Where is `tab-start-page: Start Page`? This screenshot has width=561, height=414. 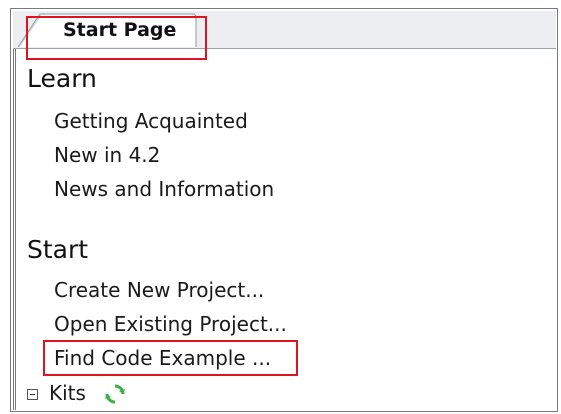
tab-start-page: Start Page is located at coordinates (107, 30).